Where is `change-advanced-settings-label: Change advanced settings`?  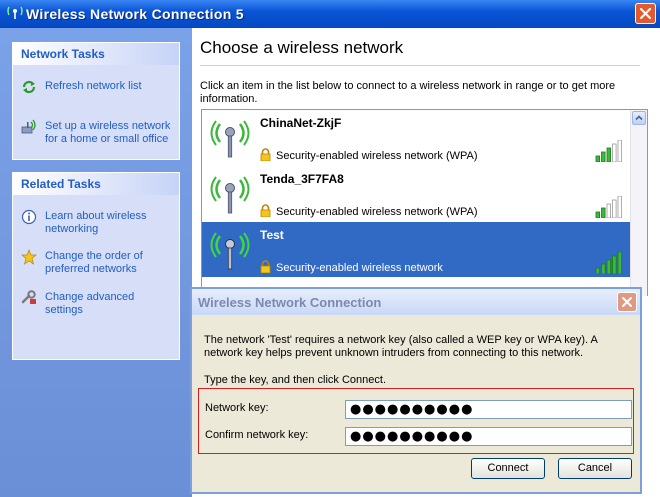
change-advanced-settings-label: Change advanced settings is located at coordinates (90, 303).